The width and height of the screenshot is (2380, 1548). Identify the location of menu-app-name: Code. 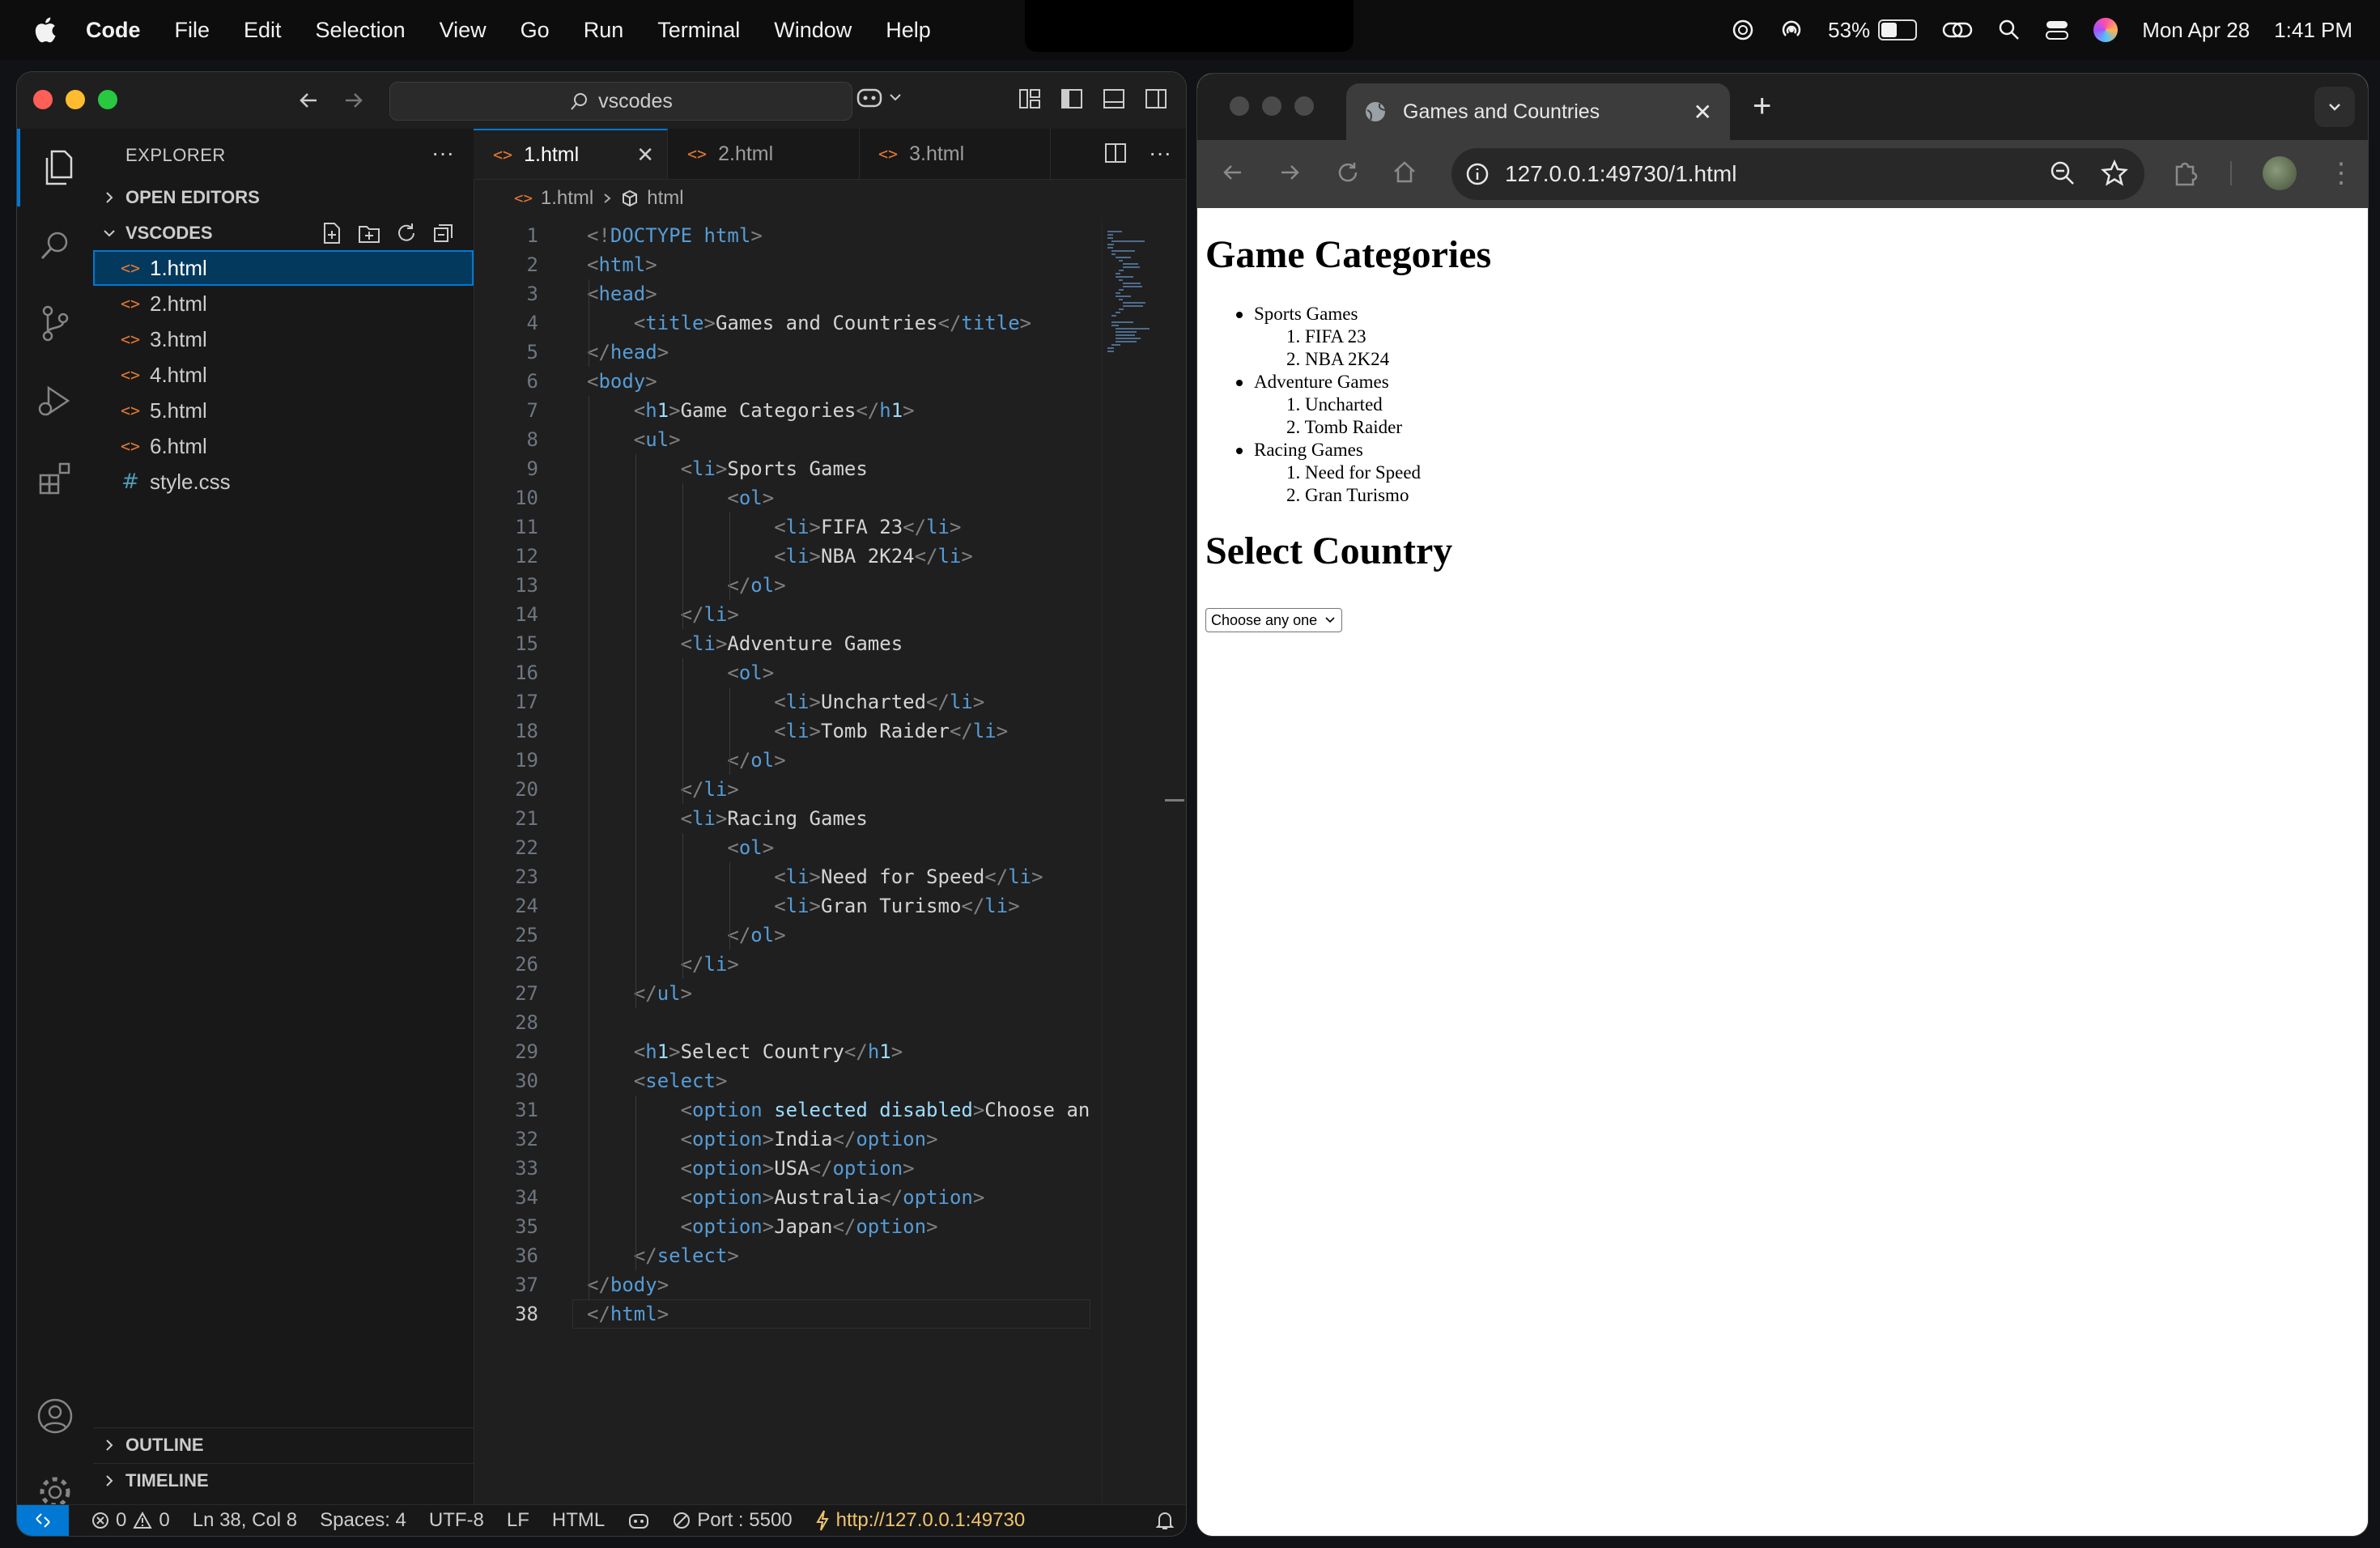
(114, 31).